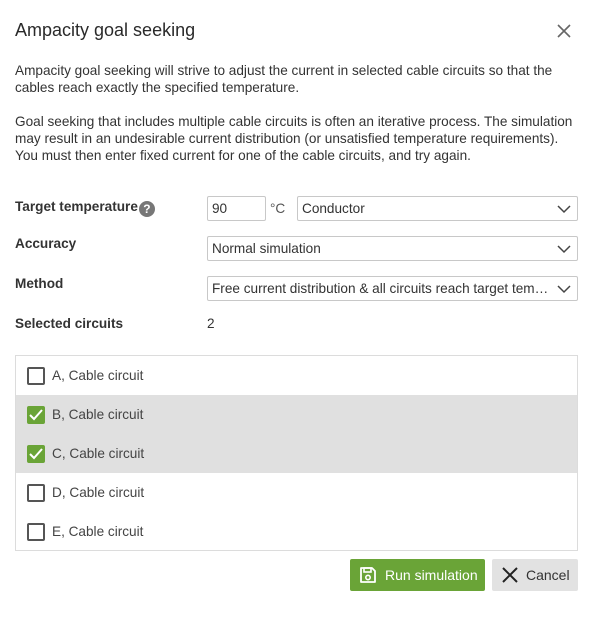 The width and height of the screenshot is (594, 619). Describe the element at coordinates (39, 283) in the screenshot. I see `method-label: Method` at that location.